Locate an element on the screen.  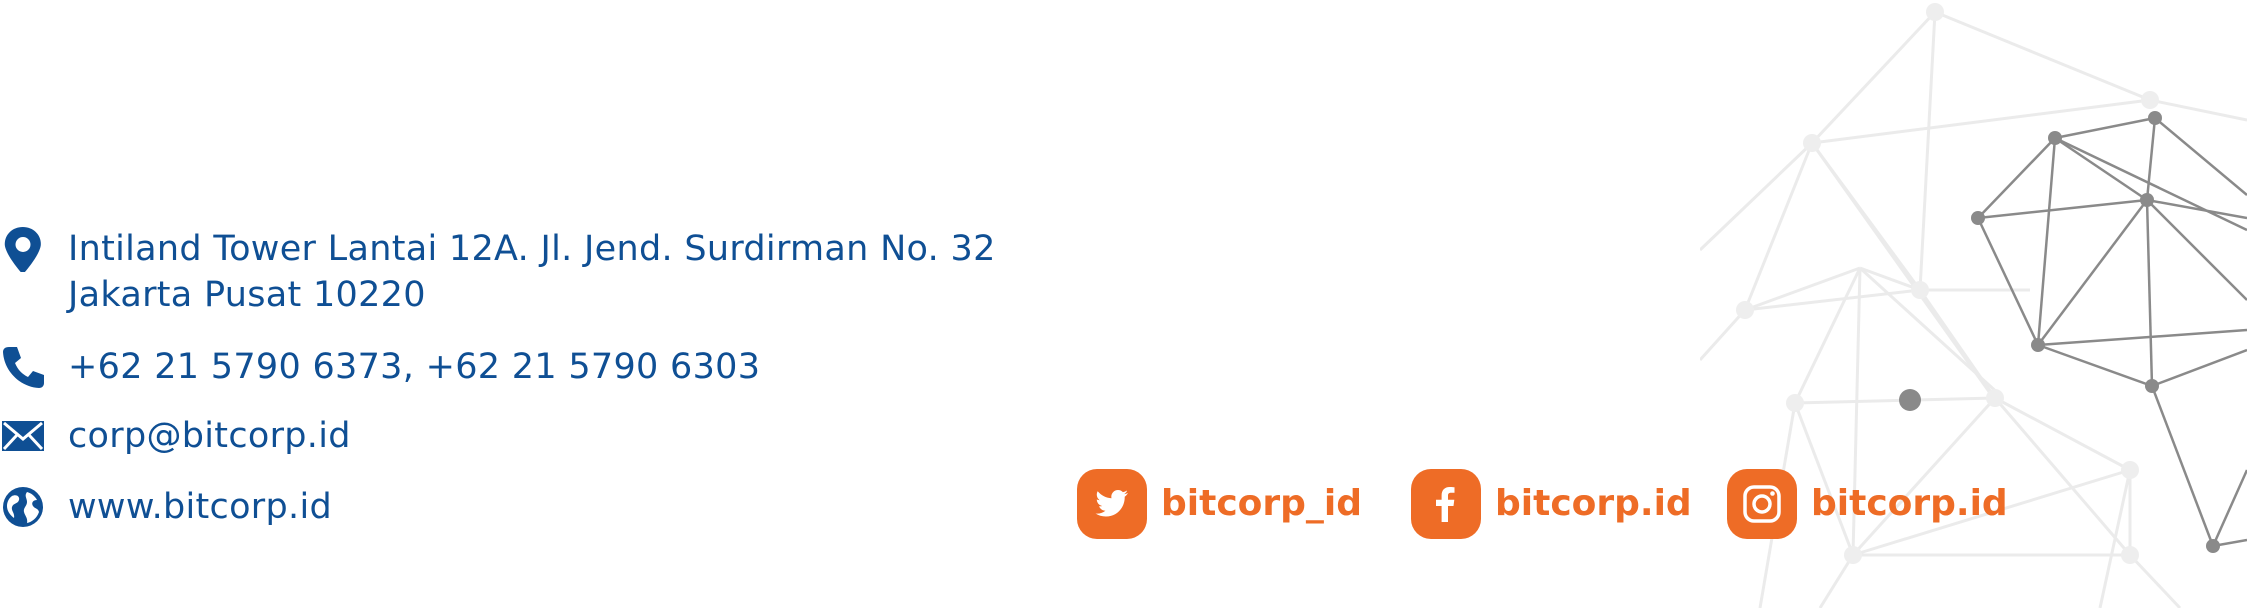
location-pin-icon is located at coordinates (22, 249).